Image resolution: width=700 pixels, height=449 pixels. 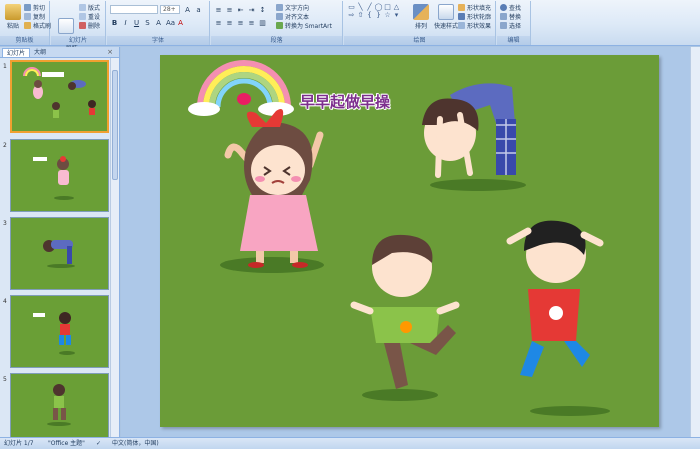 I want to click on close-icon: ×, so click(x=110, y=52).